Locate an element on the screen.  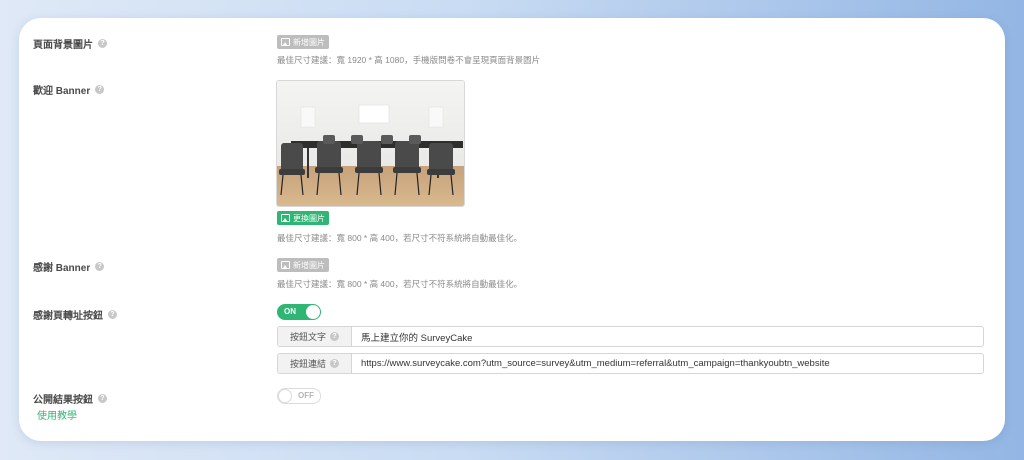
button-link-addon: 按鈕連結 ? is located at coordinates (315, 363).